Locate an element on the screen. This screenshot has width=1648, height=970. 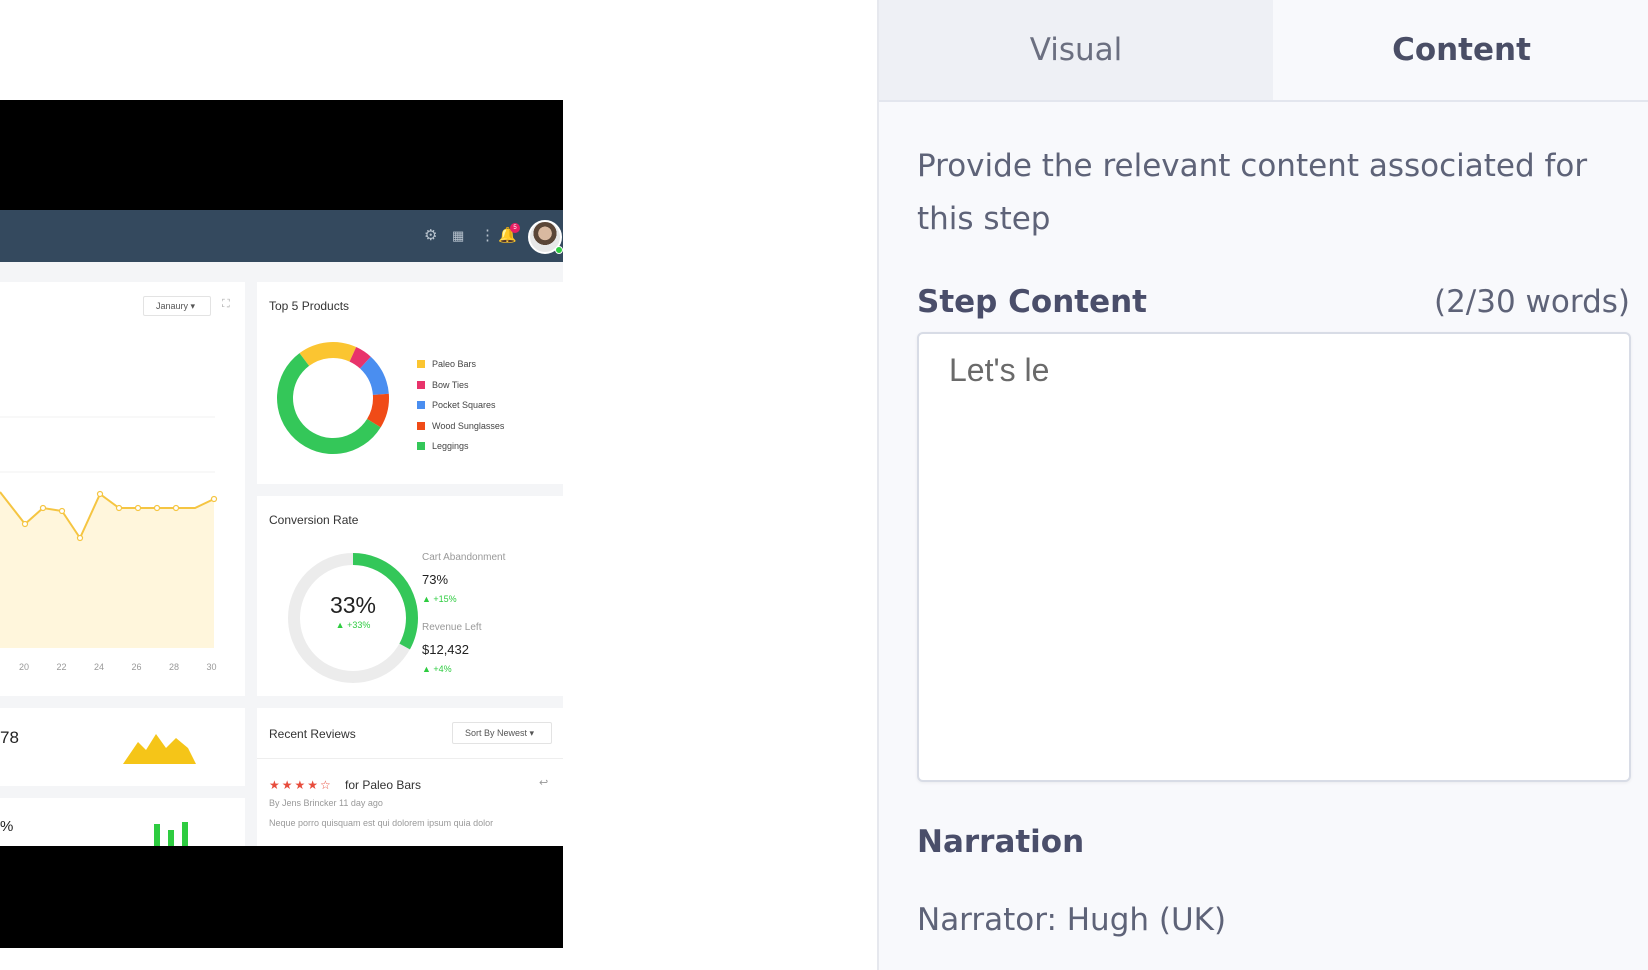
donut-slice is located at coordinates (328, 354).